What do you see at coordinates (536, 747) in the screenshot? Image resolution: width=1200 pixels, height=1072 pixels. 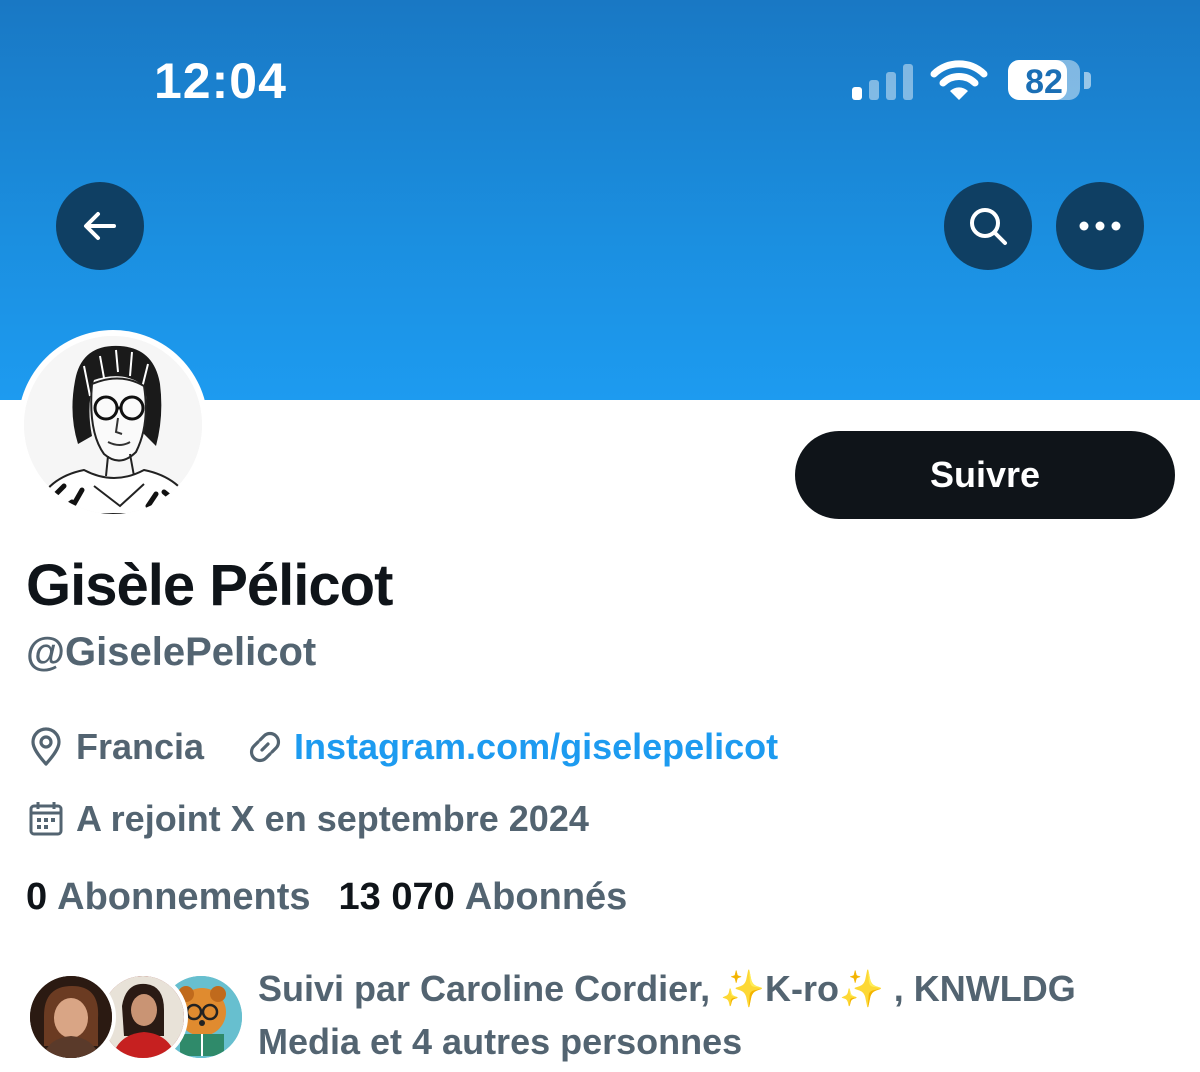 I see `website-link: Instagram.com/giselepelicot` at bounding box center [536, 747].